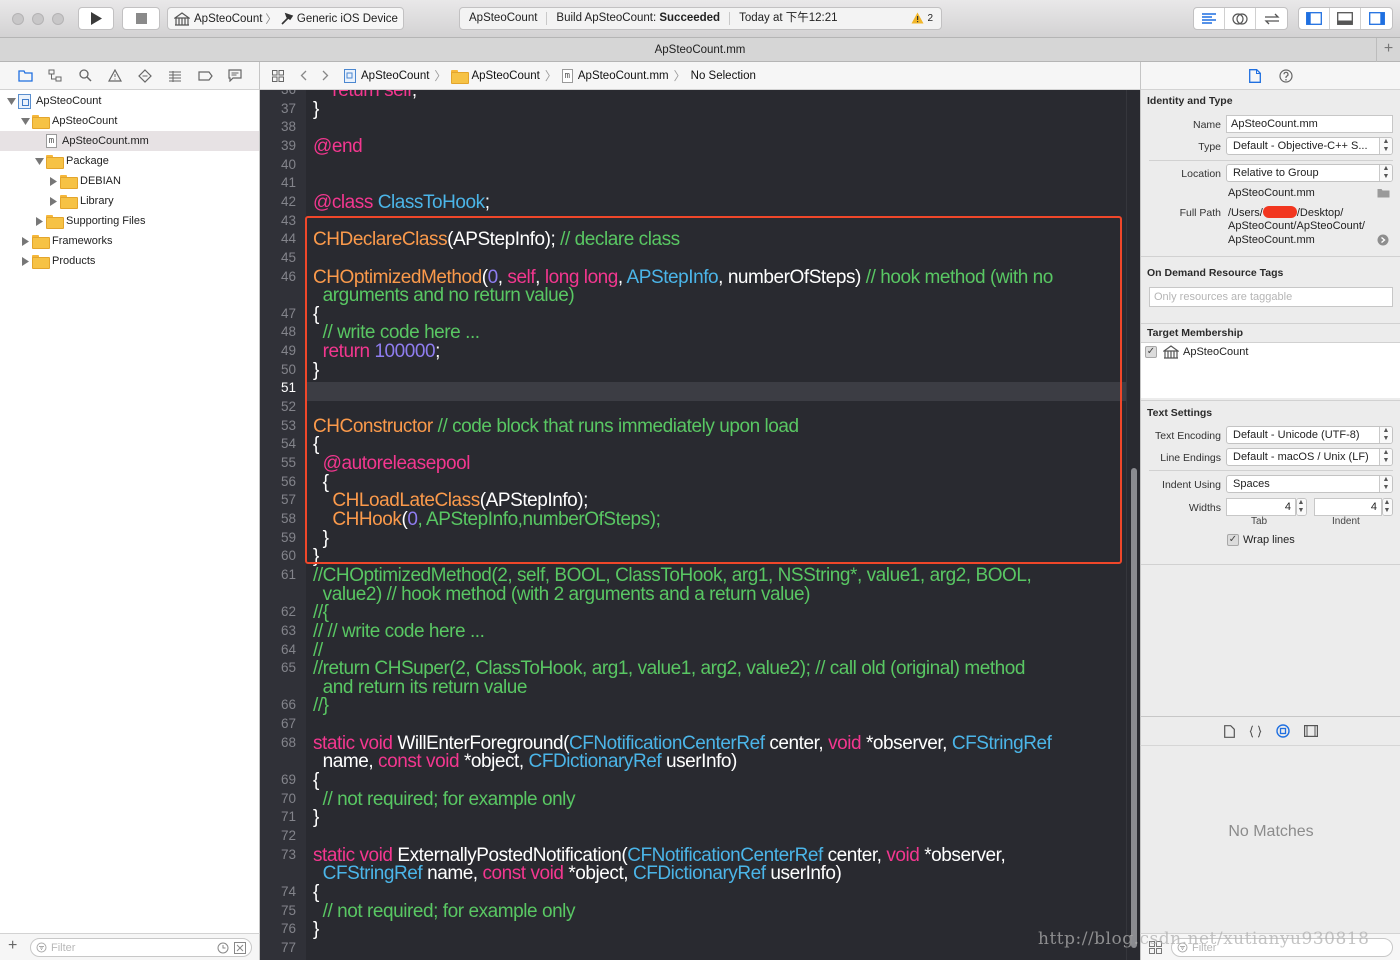 This screenshot has height=960, width=1400. Describe the element at coordinates (450, 500) in the screenshot. I see `code-line: CHLoadLateClass(APStepInfo);` at that location.